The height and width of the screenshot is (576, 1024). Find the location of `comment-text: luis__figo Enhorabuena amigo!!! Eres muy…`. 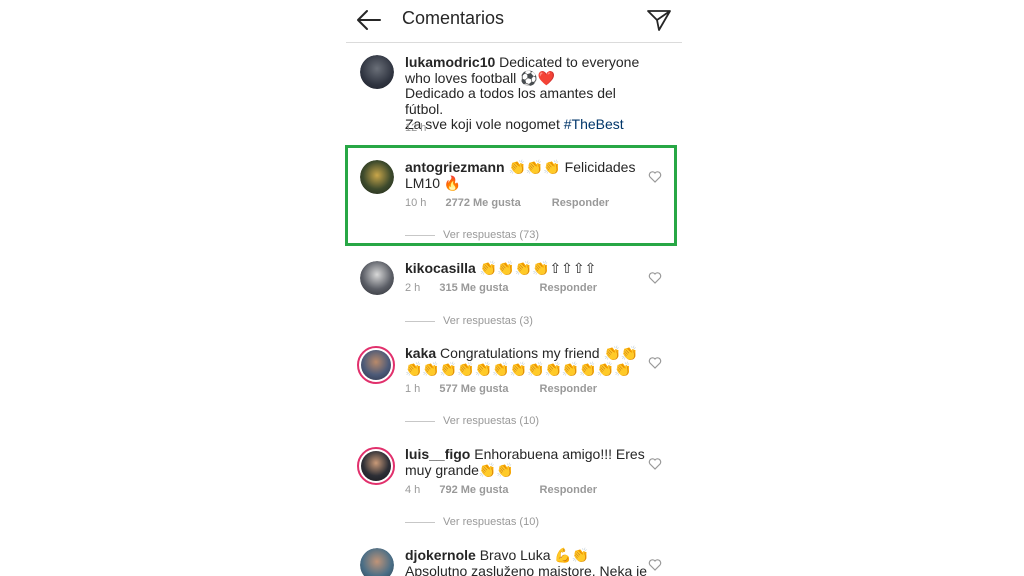

comment-text: luis__figo Enhorabuena amigo!!! Eres muy… is located at coordinates (527, 462).